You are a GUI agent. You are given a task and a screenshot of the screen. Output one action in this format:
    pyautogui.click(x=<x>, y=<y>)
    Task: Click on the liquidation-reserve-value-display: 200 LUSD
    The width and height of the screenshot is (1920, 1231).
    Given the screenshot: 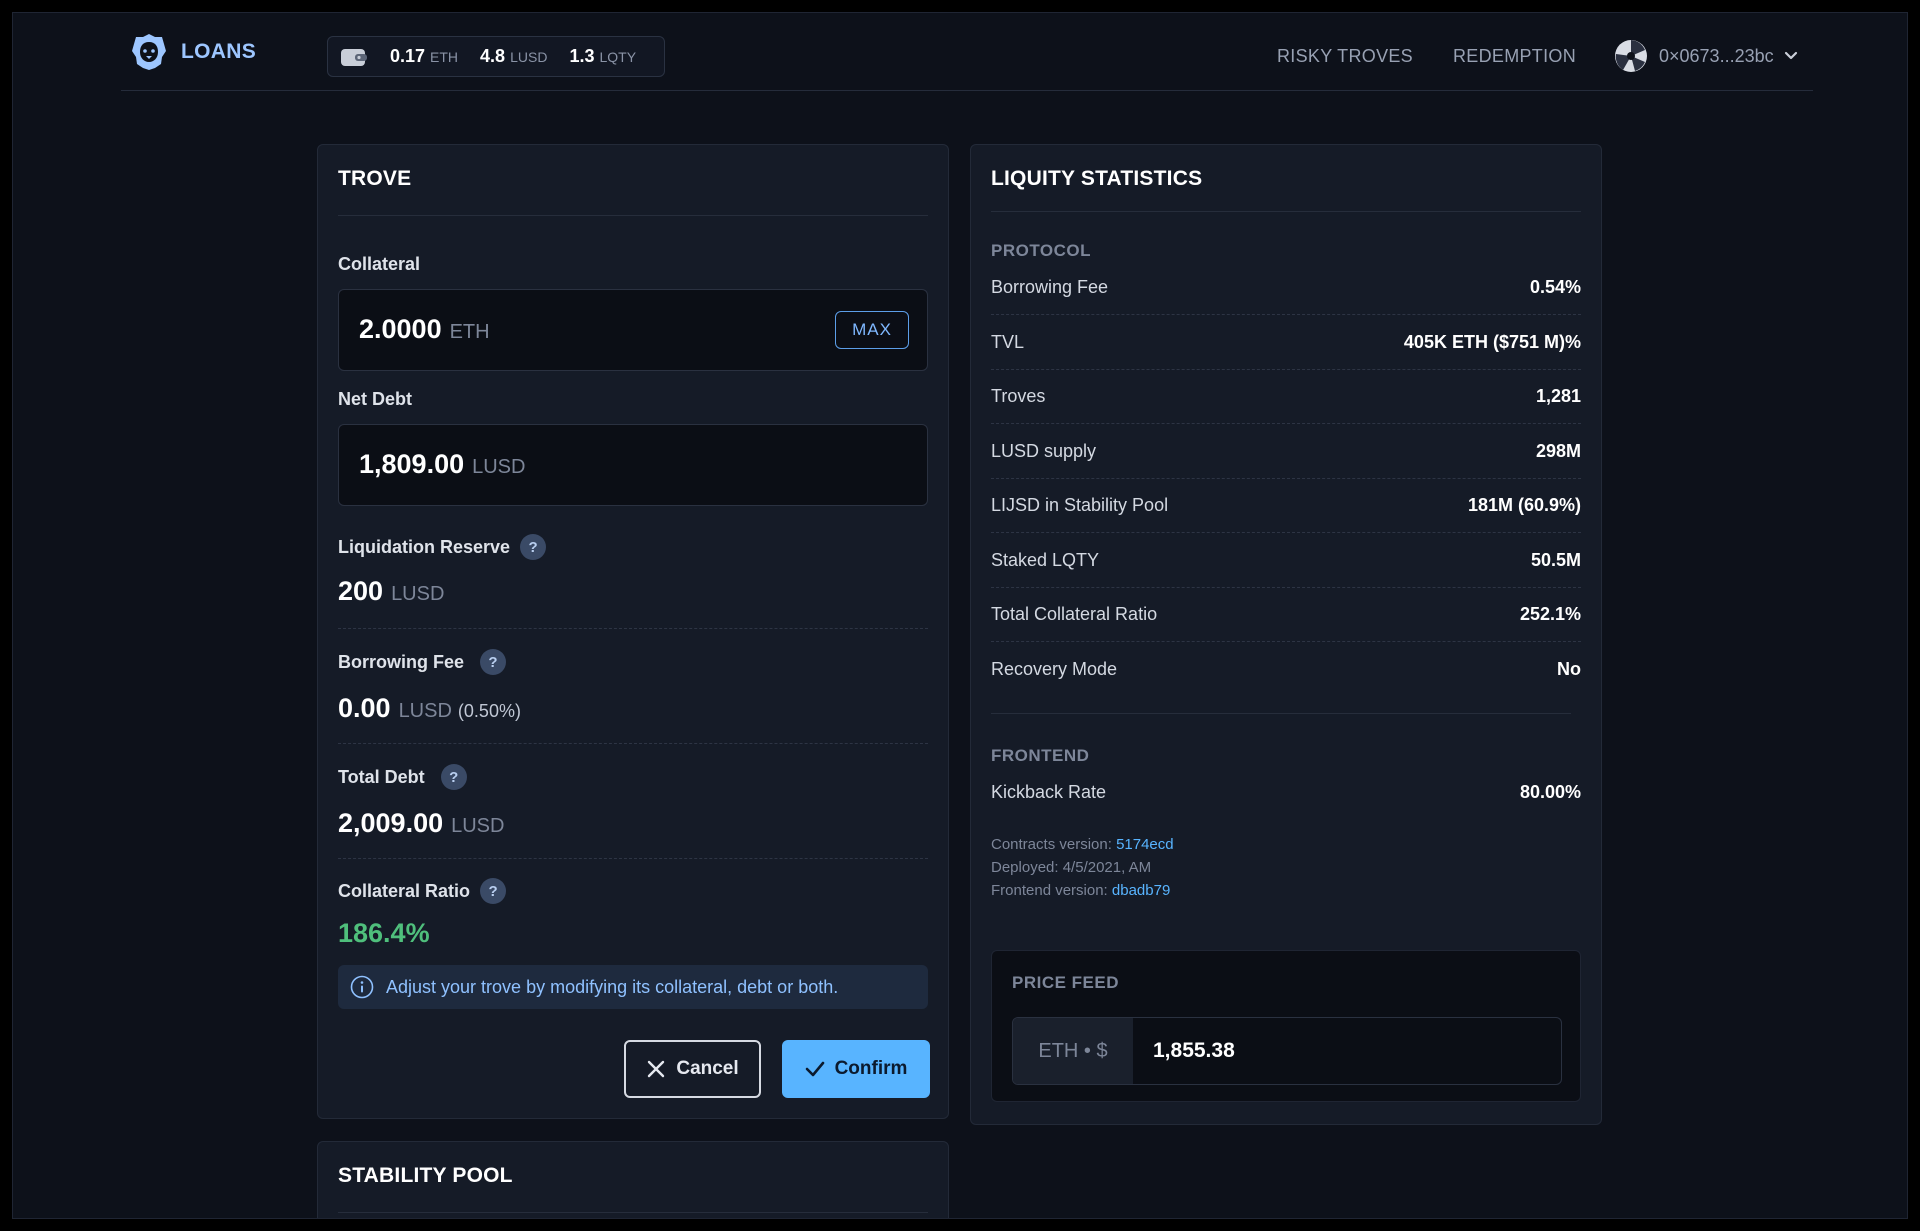 What is the action you would take?
    pyautogui.click(x=391, y=591)
    